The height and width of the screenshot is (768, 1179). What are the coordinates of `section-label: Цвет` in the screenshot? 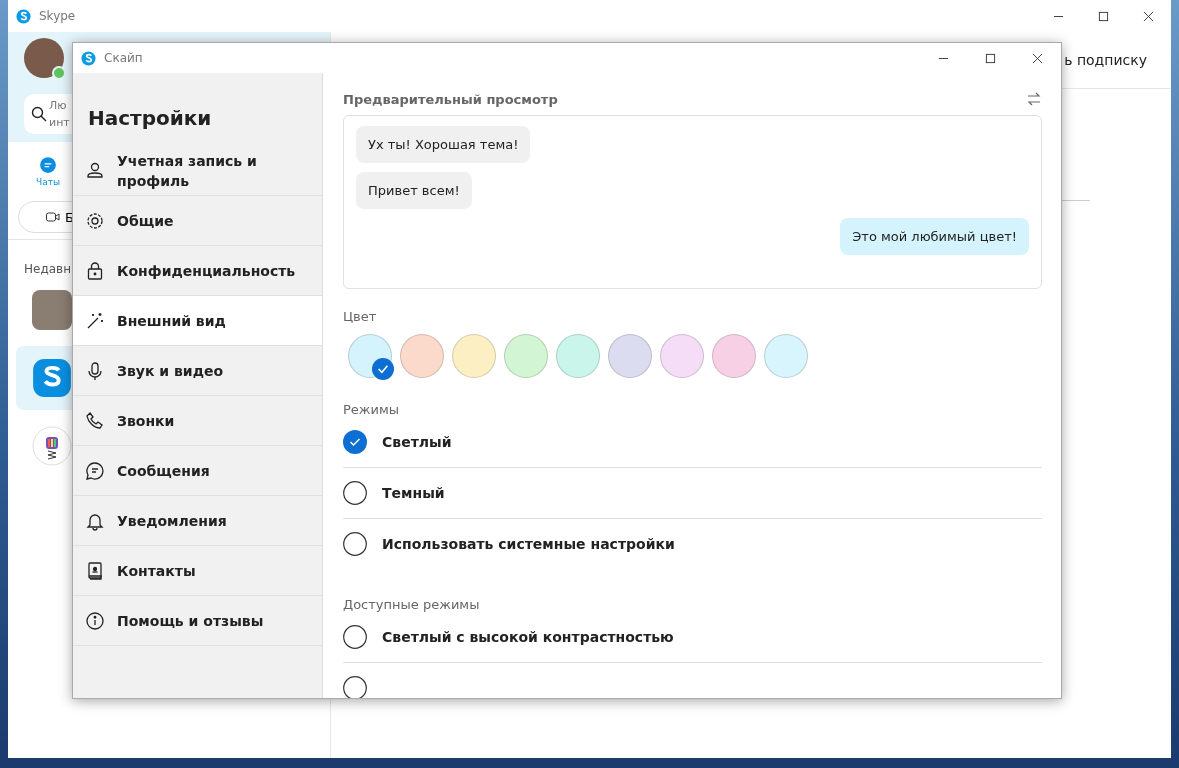 It's located at (360, 316).